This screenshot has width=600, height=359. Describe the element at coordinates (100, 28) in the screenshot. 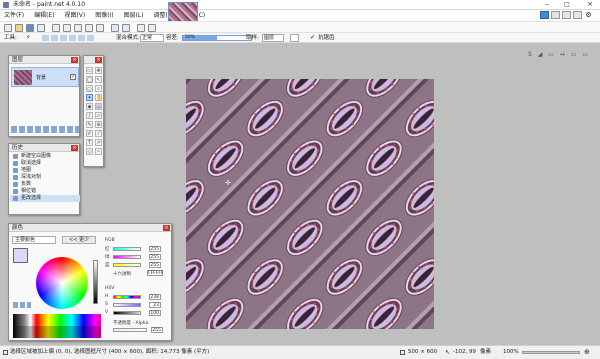

I see `deselect-icon` at that location.